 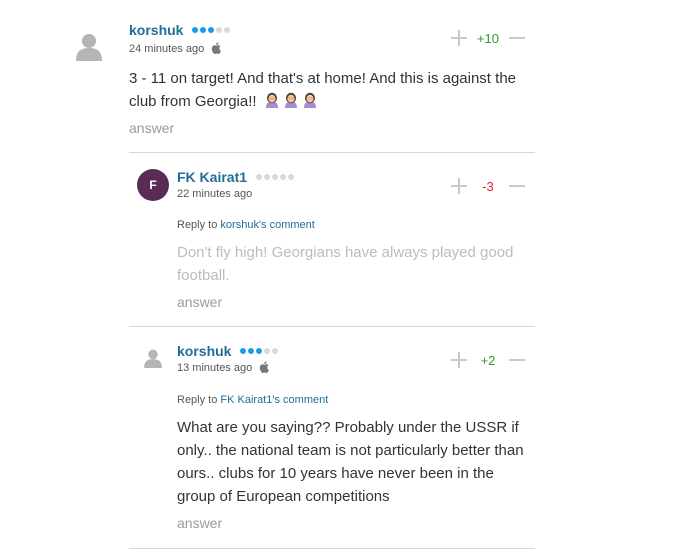 What do you see at coordinates (153, 185) in the screenshot?
I see `avatar: F` at bounding box center [153, 185].